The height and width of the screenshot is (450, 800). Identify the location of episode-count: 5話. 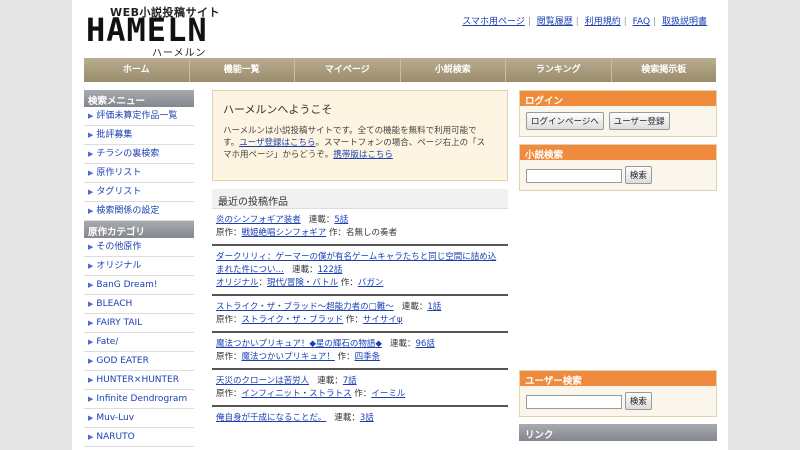
(341, 220).